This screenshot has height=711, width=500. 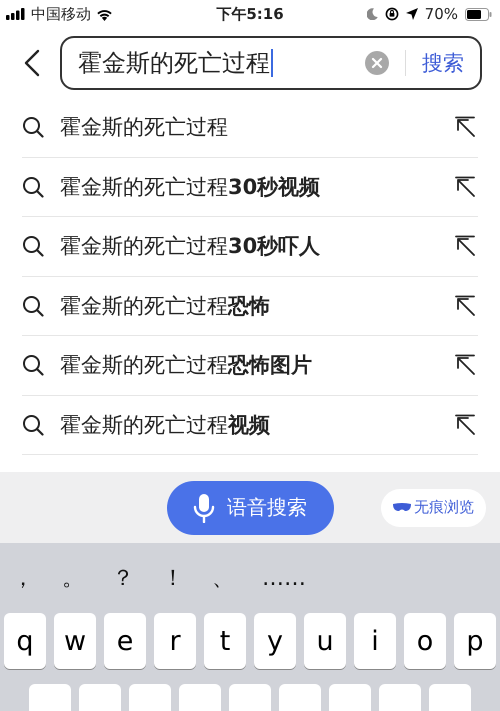 What do you see at coordinates (175, 641) in the screenshot?
I see `letter-key: r` at bounding box center [175, 641].